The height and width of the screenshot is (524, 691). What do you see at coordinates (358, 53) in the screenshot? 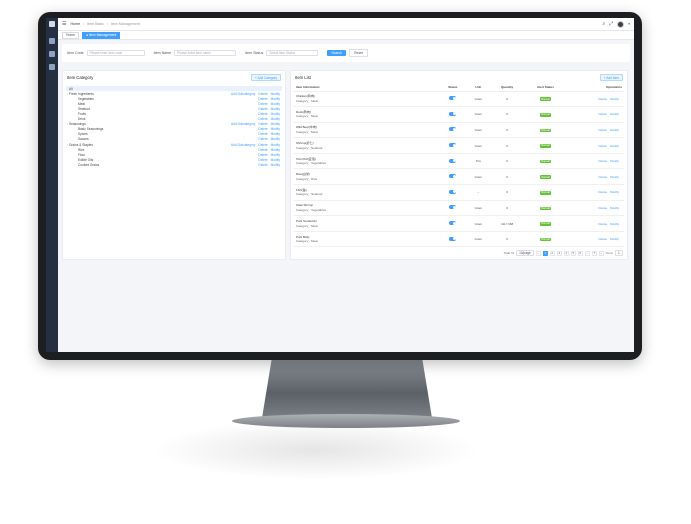
I see `reset-button: Reset` at bounding box center [358, 53].